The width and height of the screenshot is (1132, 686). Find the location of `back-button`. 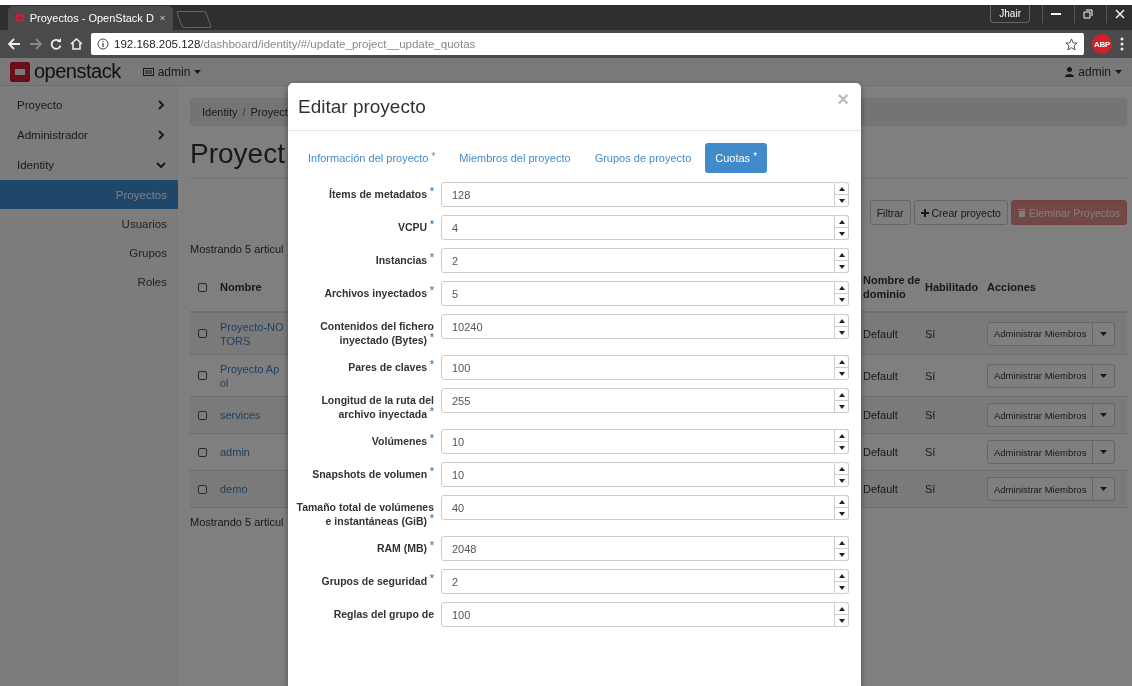

back-button is located at coordinates (14, 44).